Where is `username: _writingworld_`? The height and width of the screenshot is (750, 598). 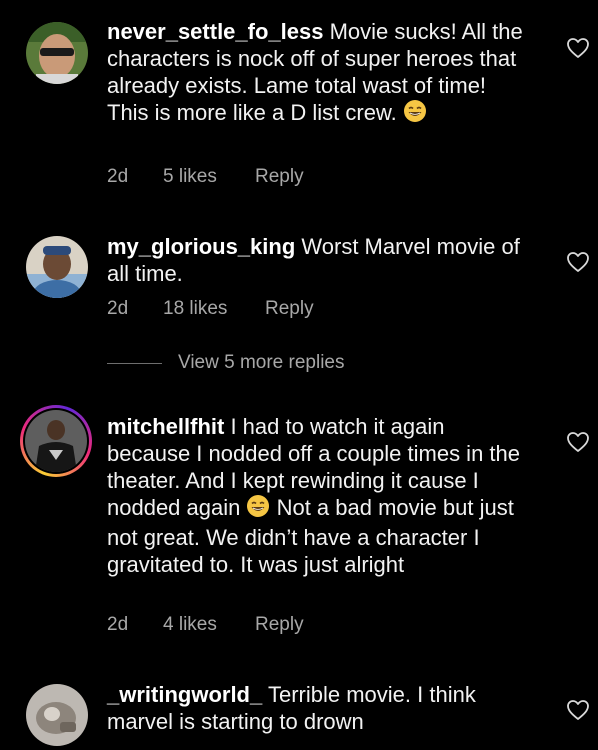
username: _writingworld_ is located at coordinates (184, 694).